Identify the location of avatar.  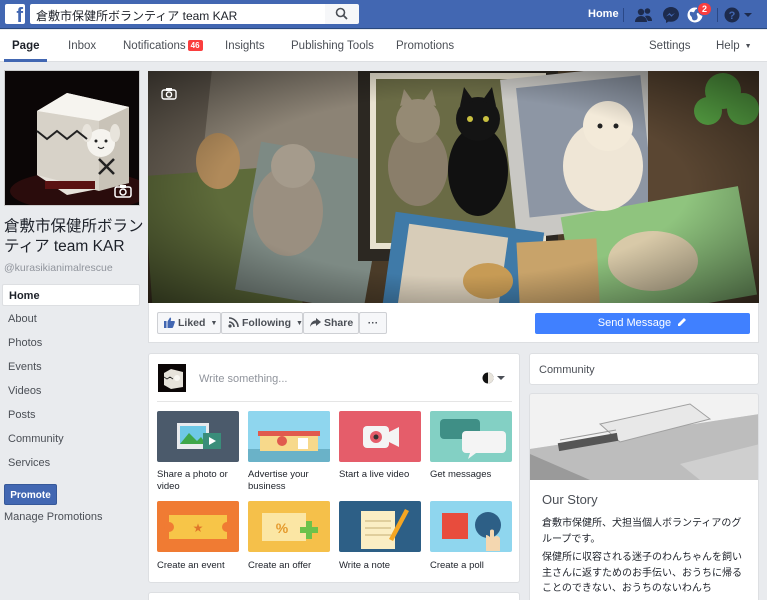
(172, 378).